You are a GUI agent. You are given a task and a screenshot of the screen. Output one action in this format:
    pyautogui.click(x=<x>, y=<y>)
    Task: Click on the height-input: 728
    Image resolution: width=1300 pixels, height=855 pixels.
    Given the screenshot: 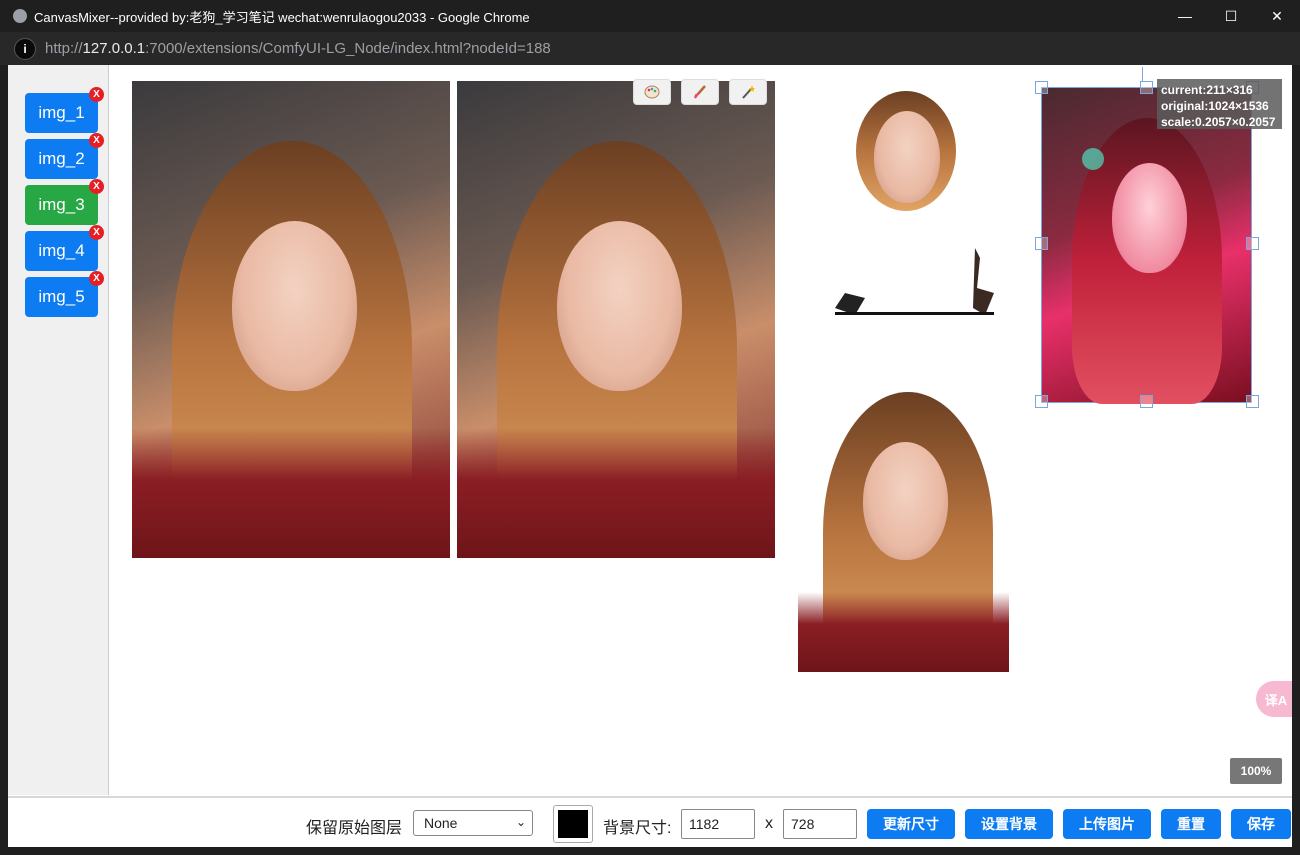 What is the action you would take?
    pyautogui.click(x=820, y=824)
    